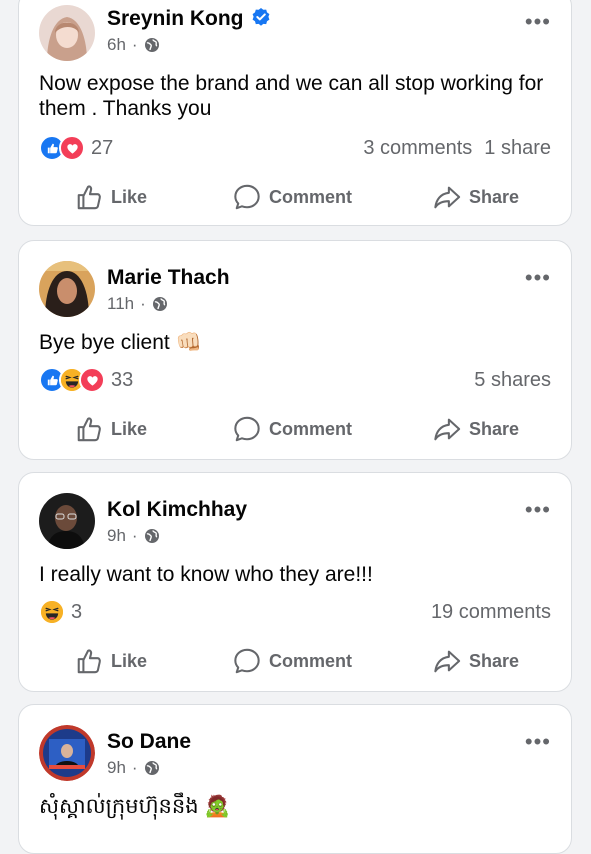 This screenshot has height=854, width=591. Describe the element at coordinates (122, 379) in the screenshot. I see `reaction-count: 33` at that location.